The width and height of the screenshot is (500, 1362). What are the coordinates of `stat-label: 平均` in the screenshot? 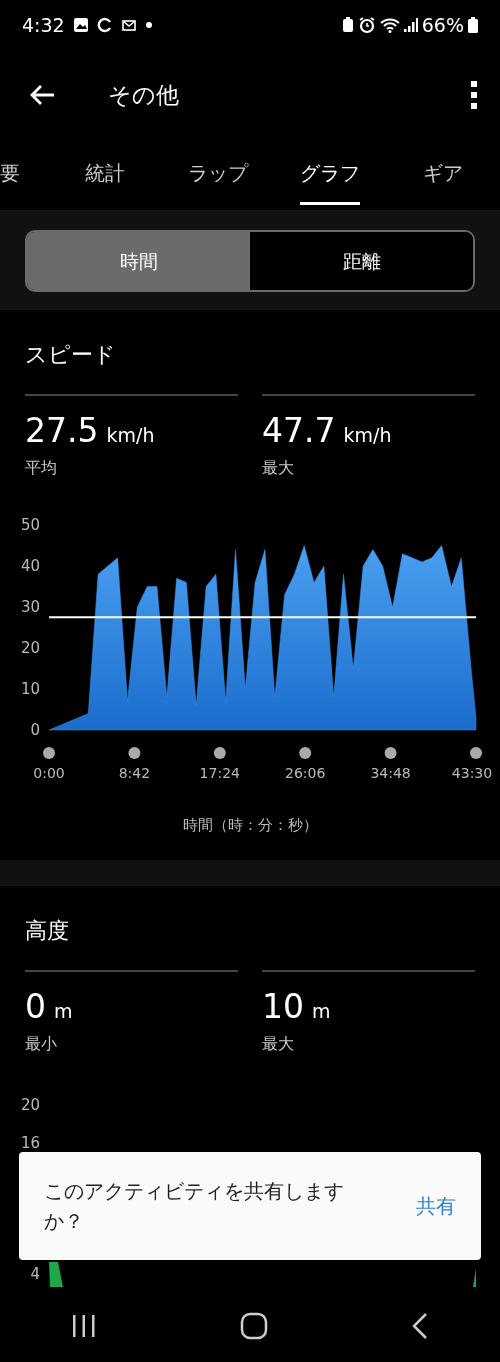 It's located at (41, 467).